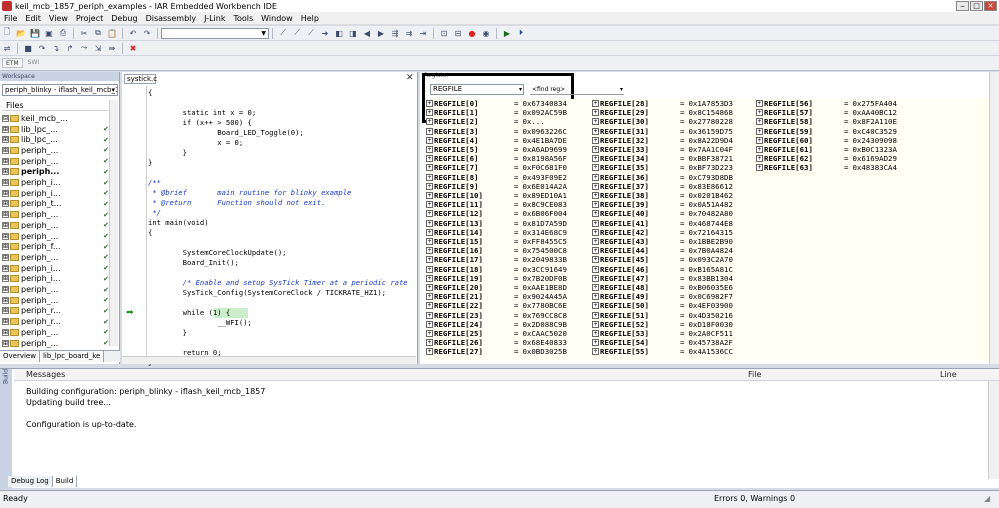 The width and height of the screenshot is (999, 508). Describe the element at coordinates (726, 223) in the screenshot. I see `register-value: 0x468744E8` at that location.